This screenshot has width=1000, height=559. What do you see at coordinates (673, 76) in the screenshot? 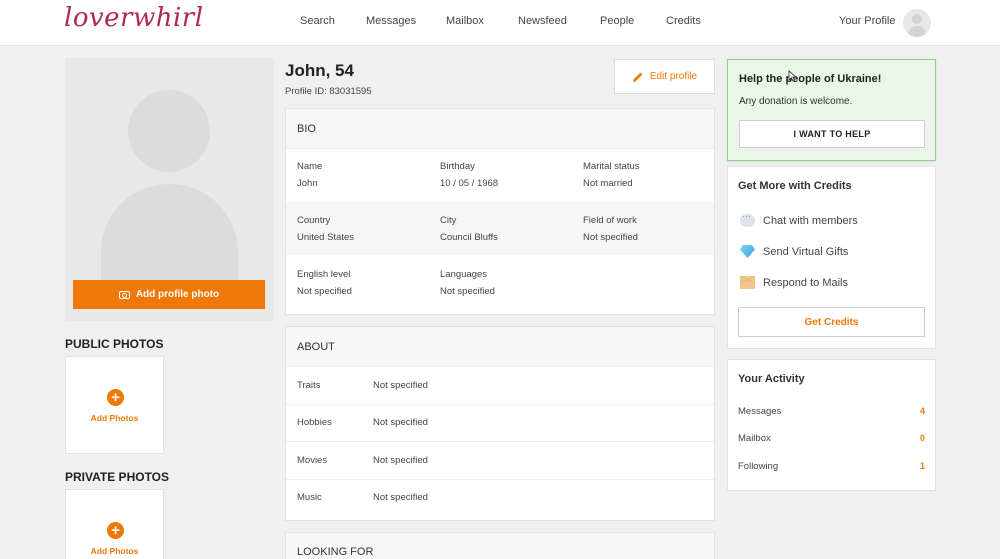
I see `edit-profile-label: Edit profile` at bounding box center [673, 76].